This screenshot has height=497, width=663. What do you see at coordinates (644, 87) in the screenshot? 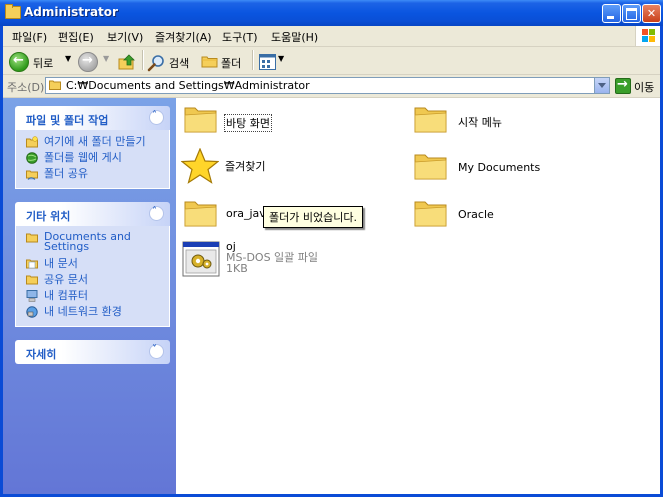
I see `go-button: 이동` at bounding box center [644, 87].